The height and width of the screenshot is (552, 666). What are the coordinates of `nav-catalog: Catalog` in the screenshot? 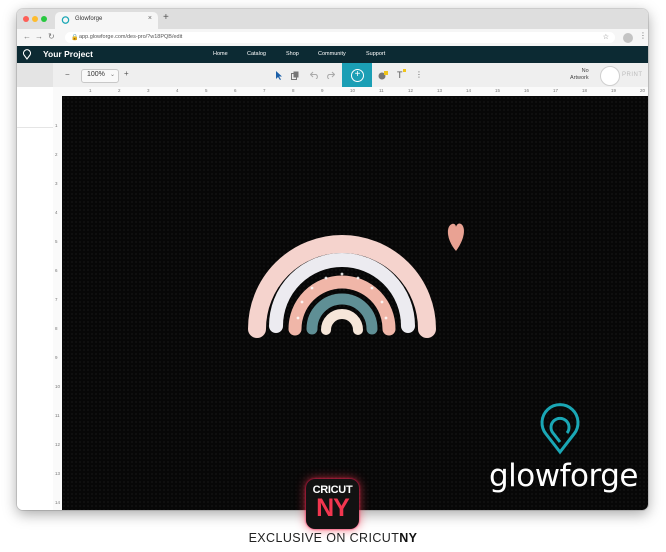 It's located at (256, 54).